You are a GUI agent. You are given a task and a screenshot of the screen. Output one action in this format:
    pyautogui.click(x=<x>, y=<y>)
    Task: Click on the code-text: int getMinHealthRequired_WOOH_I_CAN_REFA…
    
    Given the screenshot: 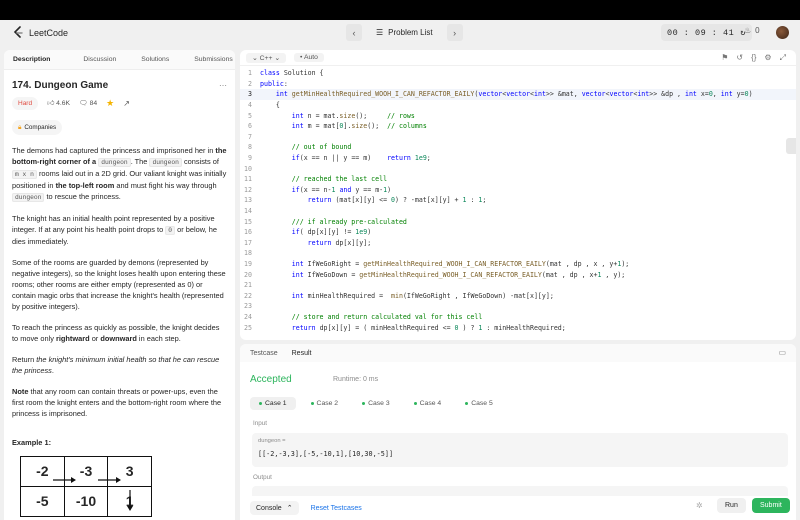 What is the action you would take?
    pyautogui.click(x=506, y=94)
    